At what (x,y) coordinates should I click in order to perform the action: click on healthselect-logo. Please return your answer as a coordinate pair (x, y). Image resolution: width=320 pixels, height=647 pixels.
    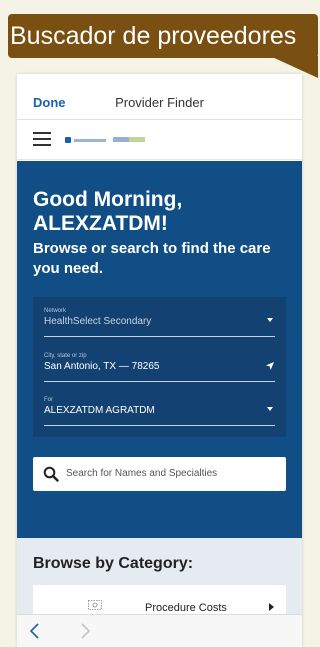
    Looking at the image, I should click on (129, 139).